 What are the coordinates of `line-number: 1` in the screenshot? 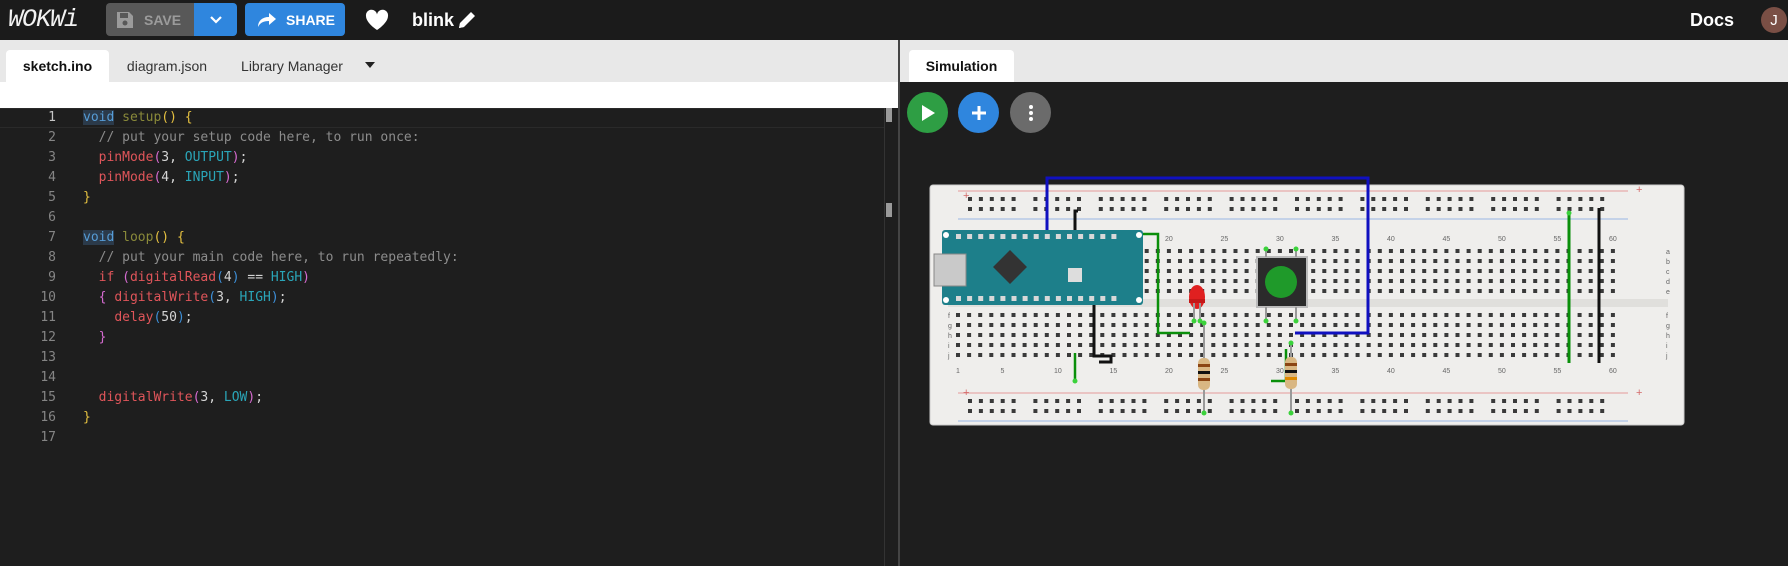 It's located at (52, 117).